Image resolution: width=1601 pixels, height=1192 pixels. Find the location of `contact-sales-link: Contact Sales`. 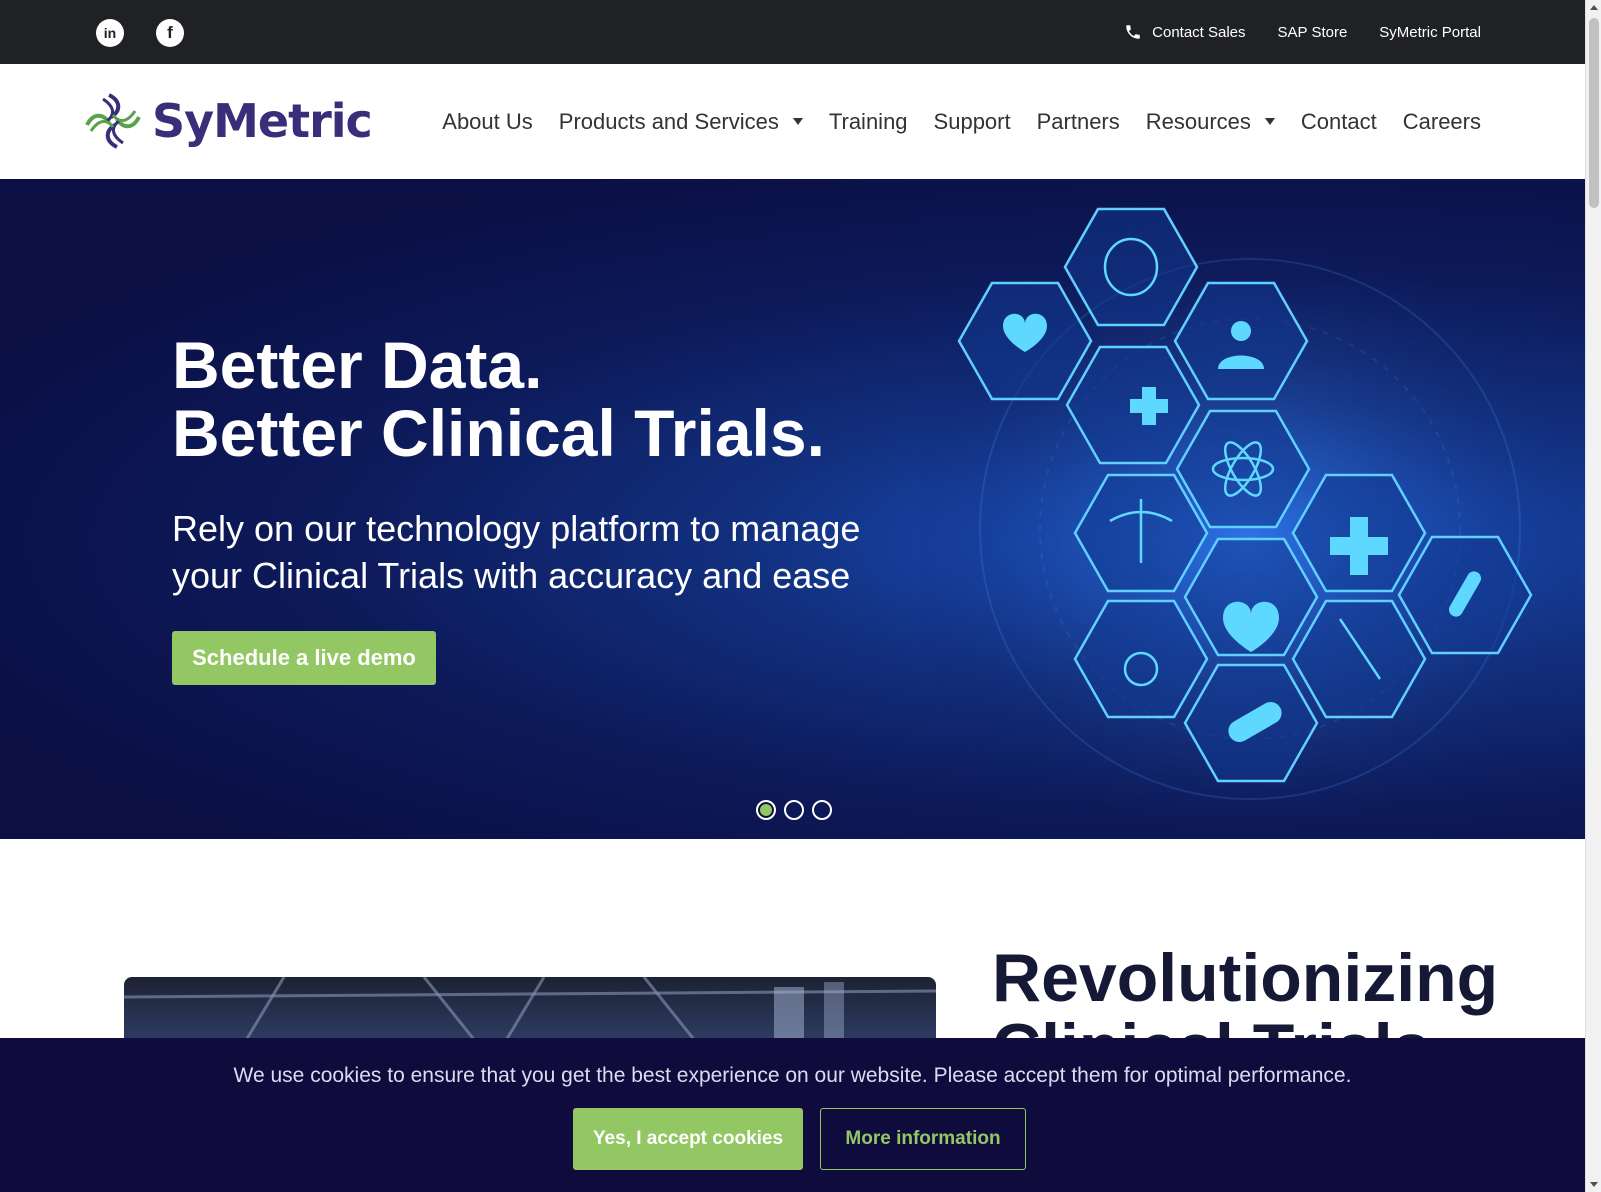

contact-sales-link: Contact Sales is located at coordinates (1185, 32).